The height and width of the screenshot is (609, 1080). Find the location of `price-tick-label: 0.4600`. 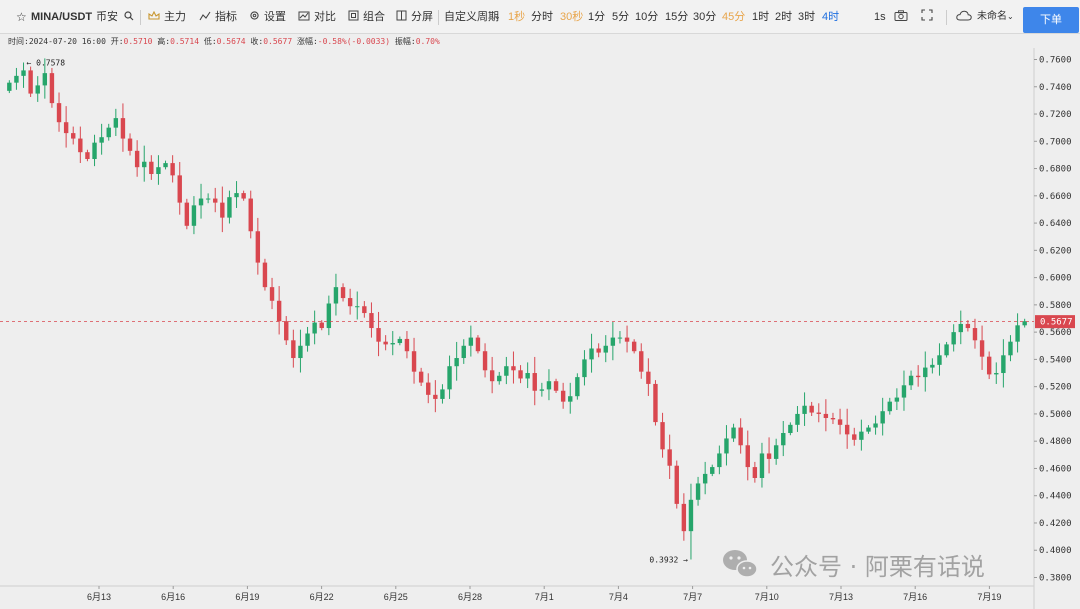

price-tick-label: 0.4600 is located at coordinates (1055, 469).